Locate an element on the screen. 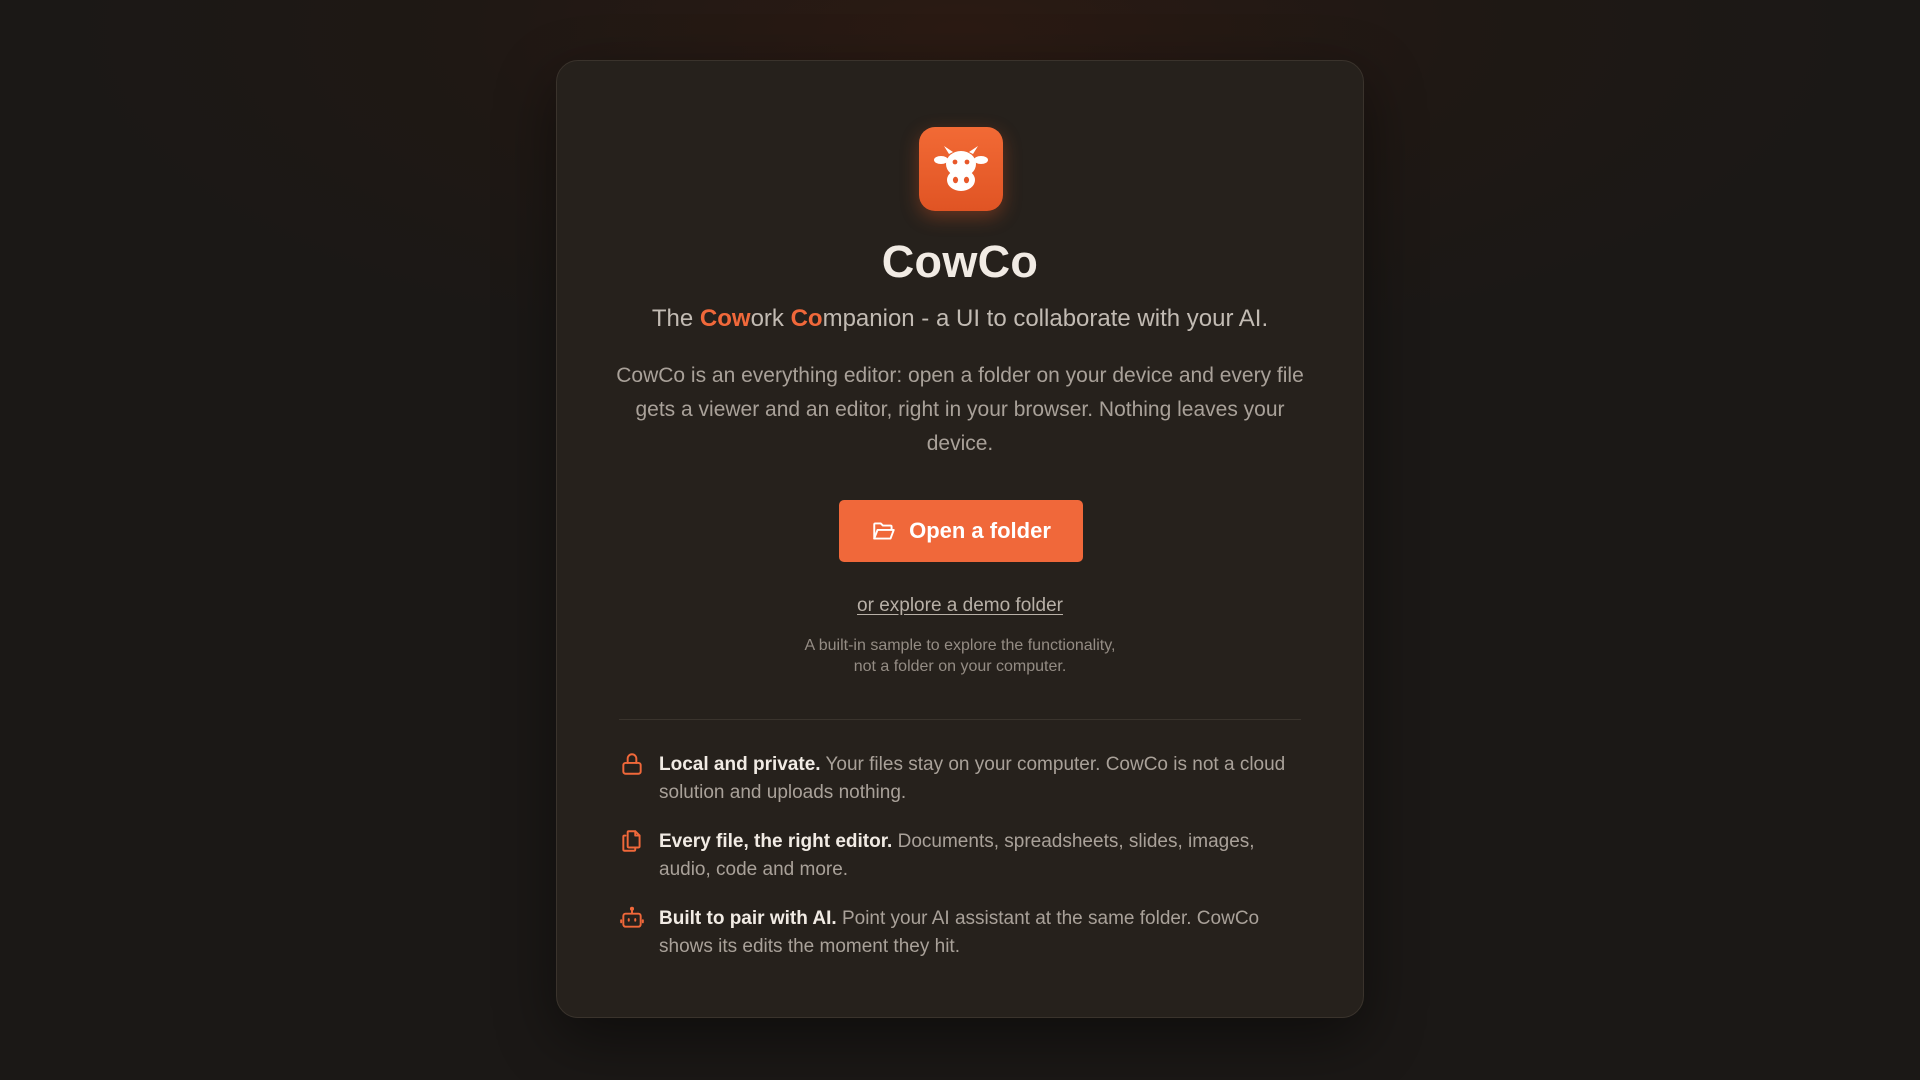 This screenshot has height=1080, width=1920. explore-demo-link: or explore a demo folder is located at coordinates (960, 605).